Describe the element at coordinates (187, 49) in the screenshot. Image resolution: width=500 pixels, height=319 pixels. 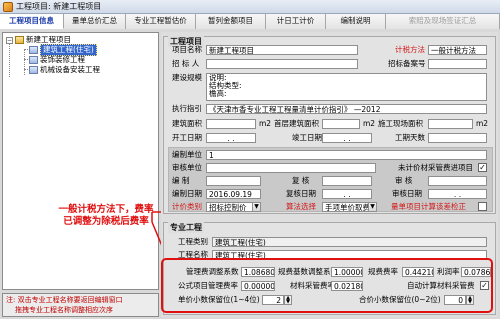
I see `project-name-label: 项目名称` at that location.